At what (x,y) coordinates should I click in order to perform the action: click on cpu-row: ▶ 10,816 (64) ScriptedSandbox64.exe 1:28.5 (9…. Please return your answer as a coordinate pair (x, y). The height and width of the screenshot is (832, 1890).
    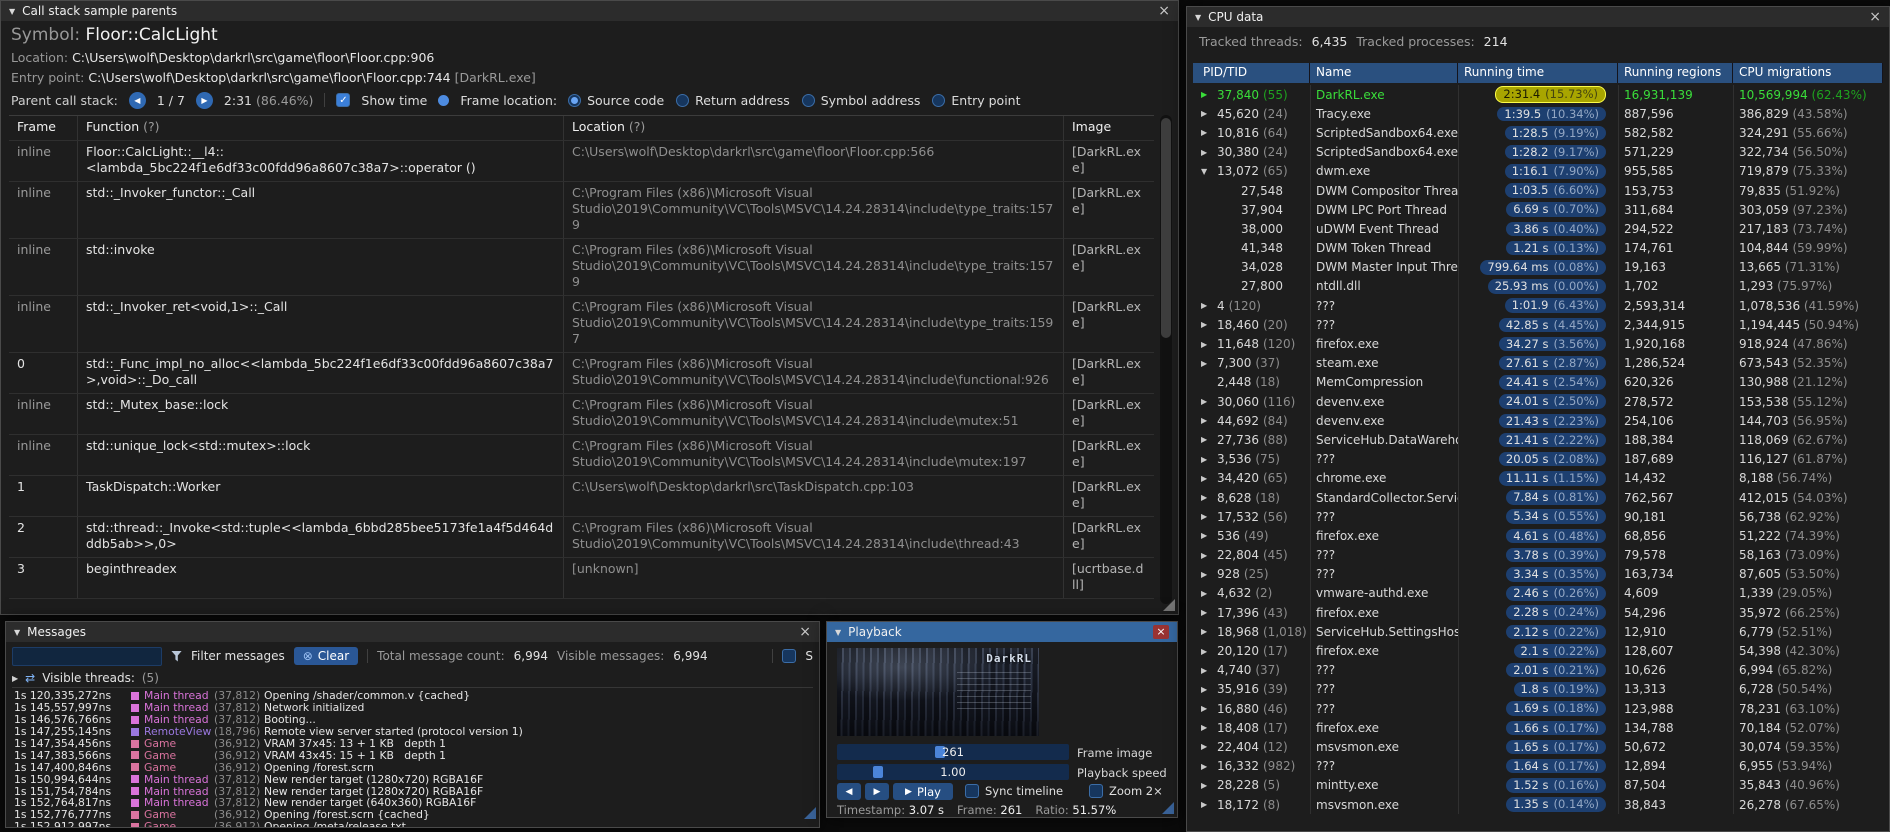
    Looking at the image, I should click on (1538, 133).